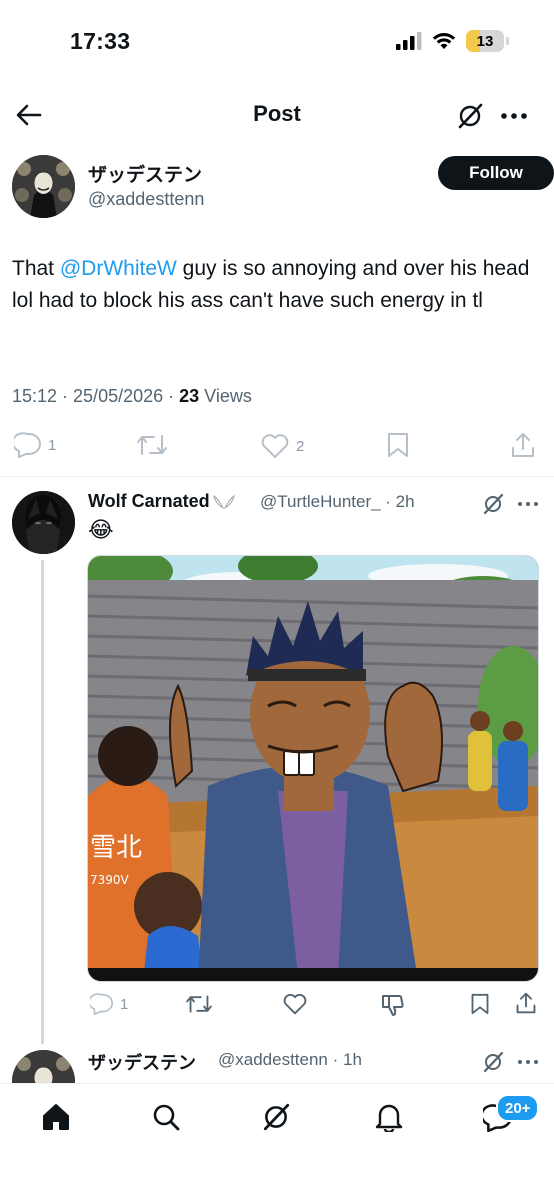  Describe the element at coordinates (507, 41) in the screenshot. I see `battery-cap` at that location.